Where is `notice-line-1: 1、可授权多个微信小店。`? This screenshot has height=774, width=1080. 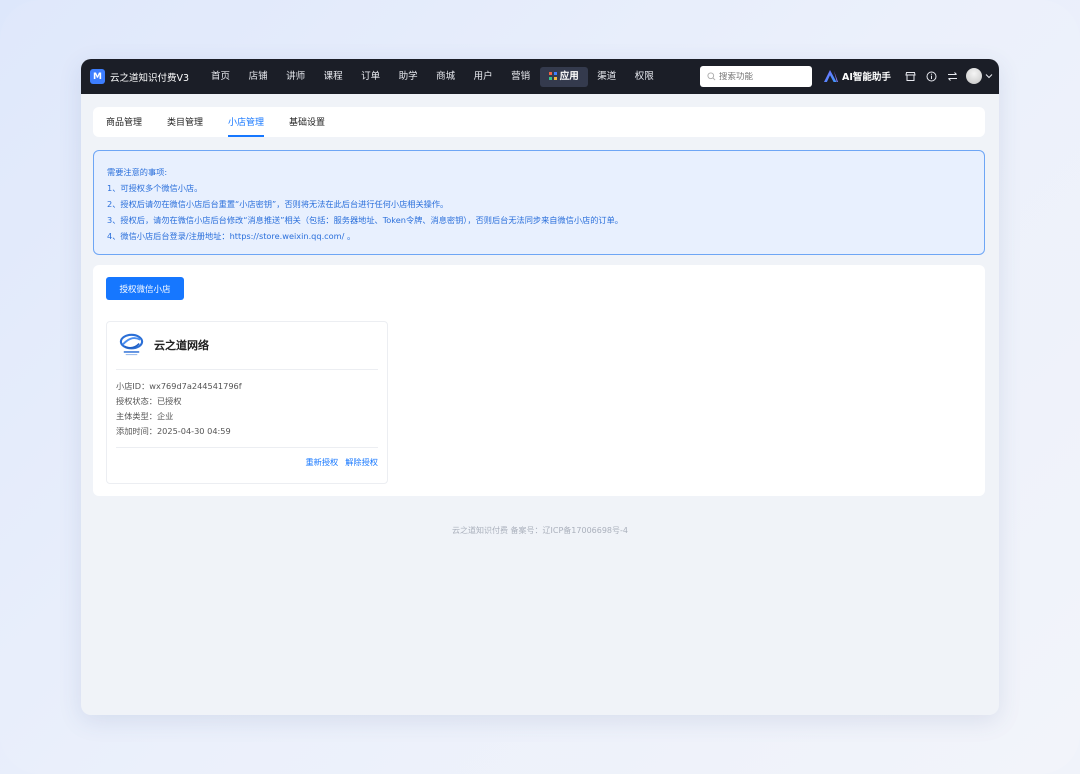
notice-line-1: 1、可授权多个微信小店。 is located at coordinates (155, 188).